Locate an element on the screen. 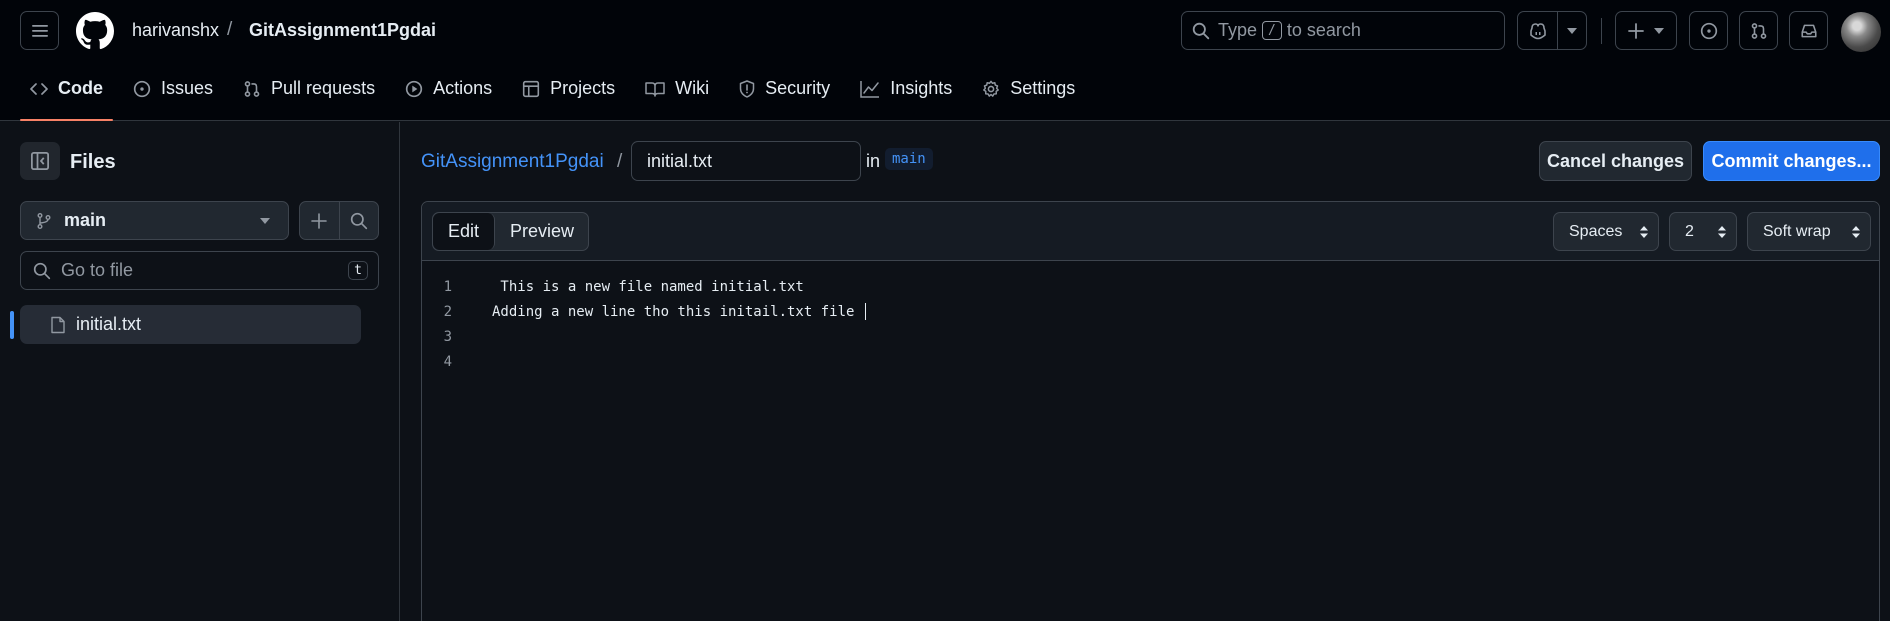 Image resolution: width=1890 pixels, height=621 pixels. tab-security: Security is located at coordinates (784, 95).